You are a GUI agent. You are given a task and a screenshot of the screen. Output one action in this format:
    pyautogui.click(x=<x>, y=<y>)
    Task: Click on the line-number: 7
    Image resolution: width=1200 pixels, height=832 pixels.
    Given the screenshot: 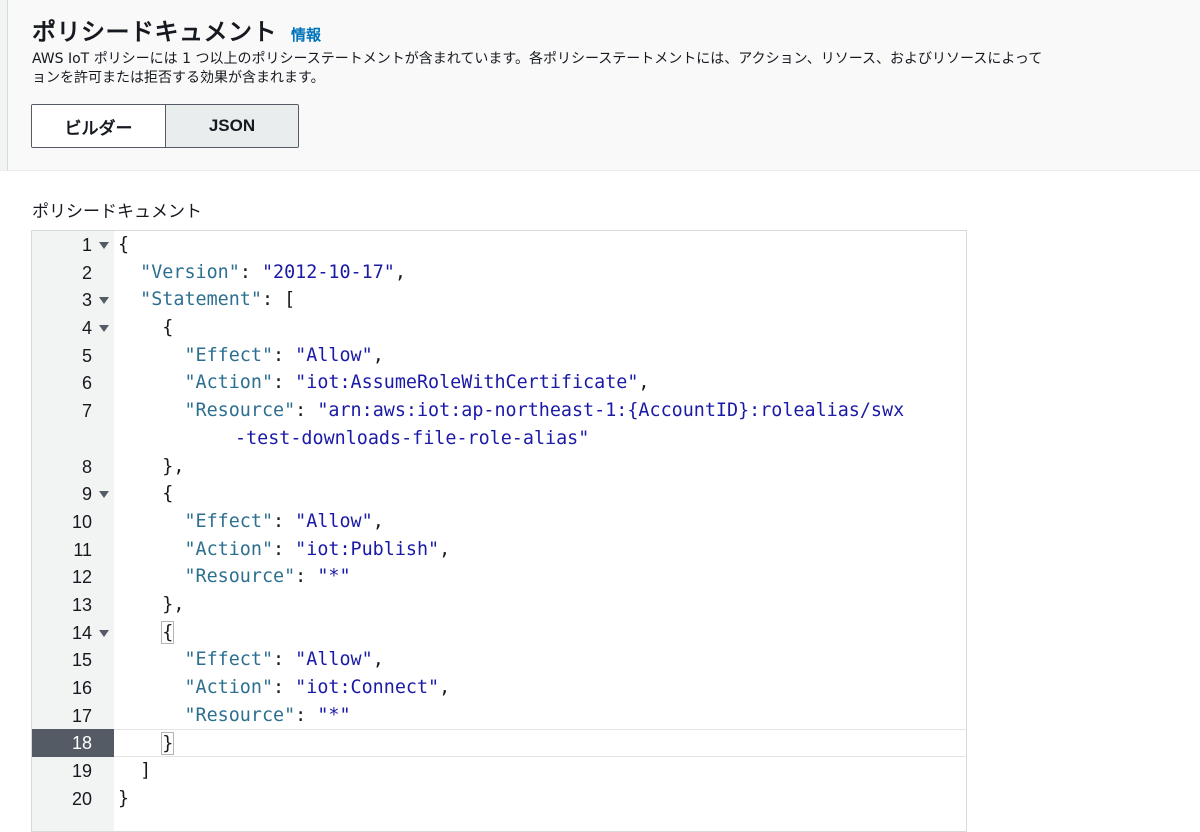 What is the action you would take?
    pyautogui.click(x=86, y=411)
    